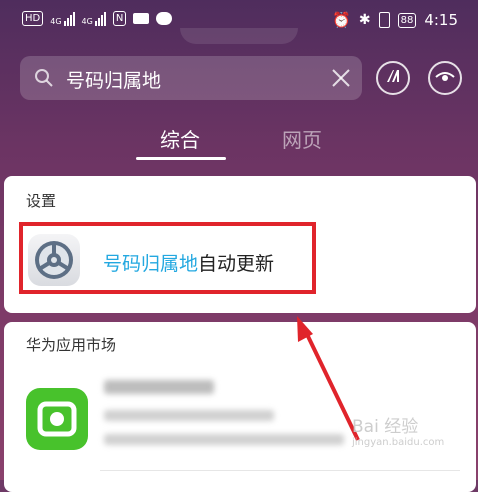 The width and height of the screenshot is (478, 492). Describe the element at coordinates (398, 442) in the screenshot. I see `watermark-subtext: jingyan.baidu.com` at that location.